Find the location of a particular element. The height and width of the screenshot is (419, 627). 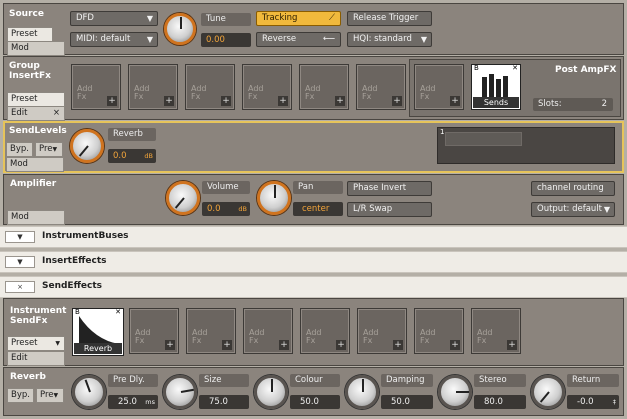

sendlevels-mod-button: Mod is located at coordinates (35, 164).